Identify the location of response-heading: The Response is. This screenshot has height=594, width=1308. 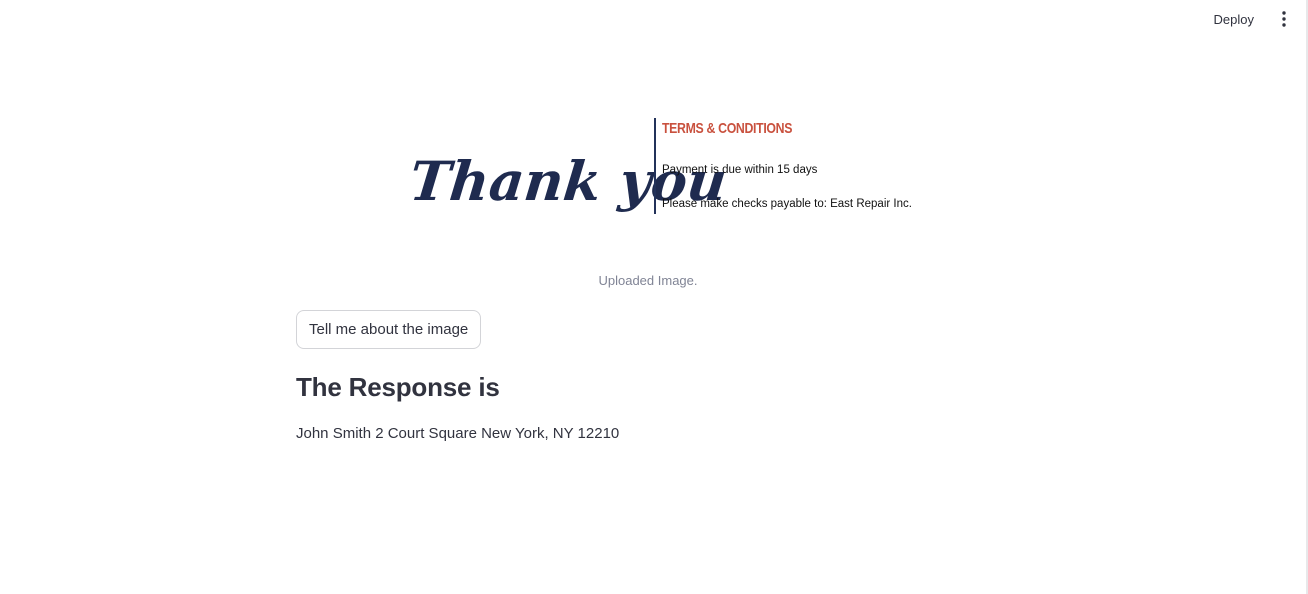
(398, 387).